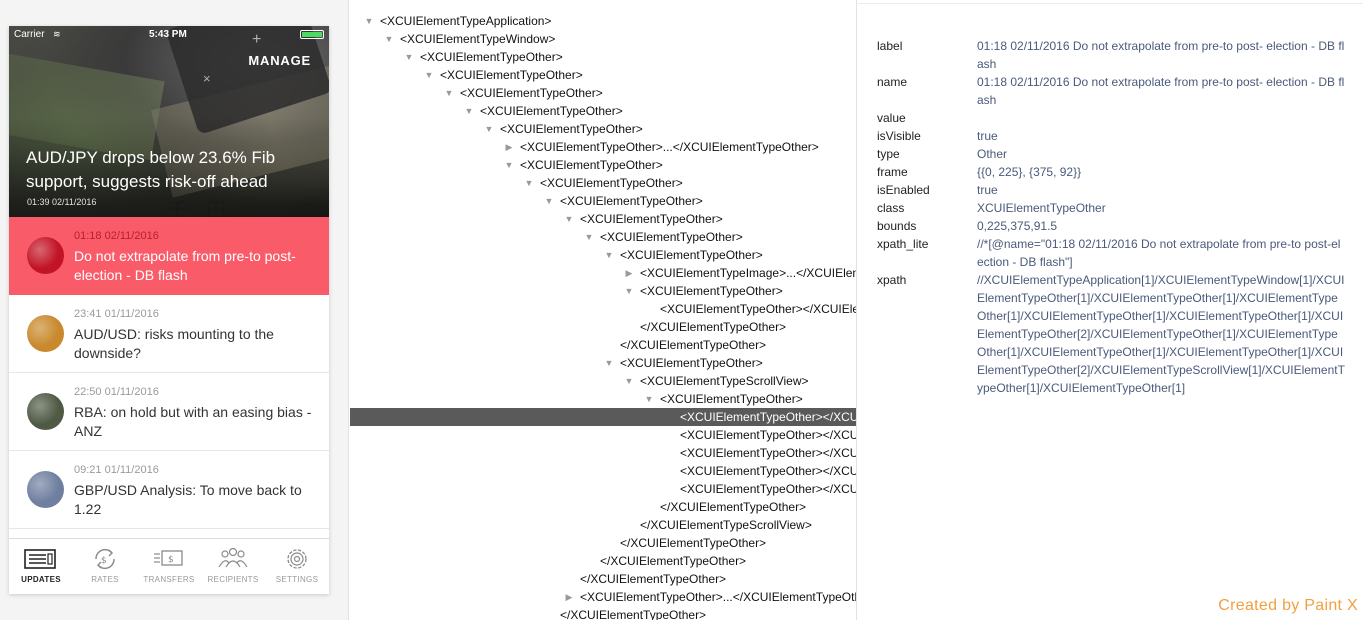 The image size is (1363, 620). What do you see at coordinates (478, 39) in the screenshot?
I see `tree-node-label: <XCUIElementTypeWindow>` at bounding box center [478, 39].